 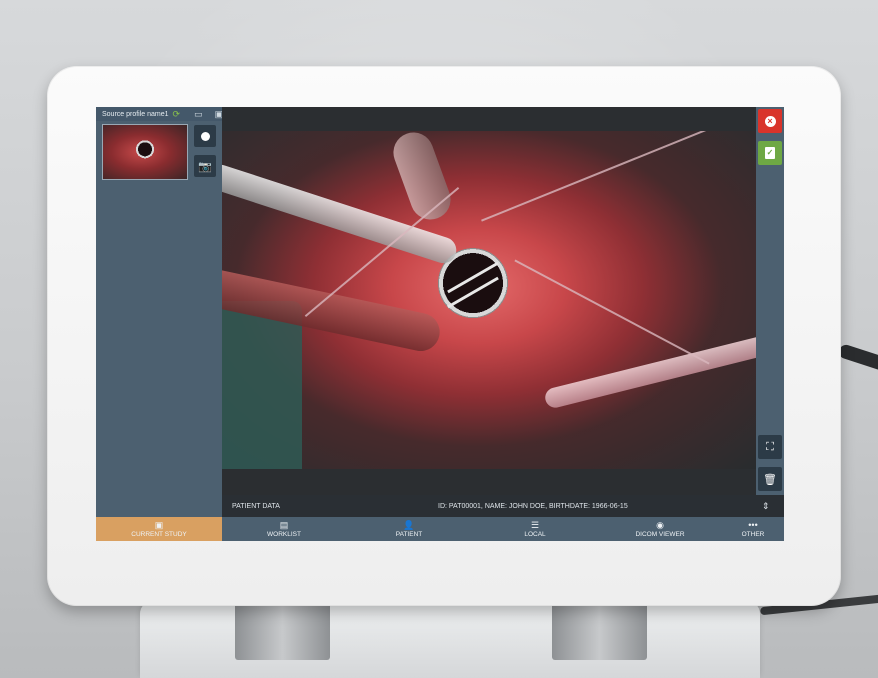 I want to click on nav-dicom-viewer: ◉ DICOM VIEWER, so click(x=660, y=529).